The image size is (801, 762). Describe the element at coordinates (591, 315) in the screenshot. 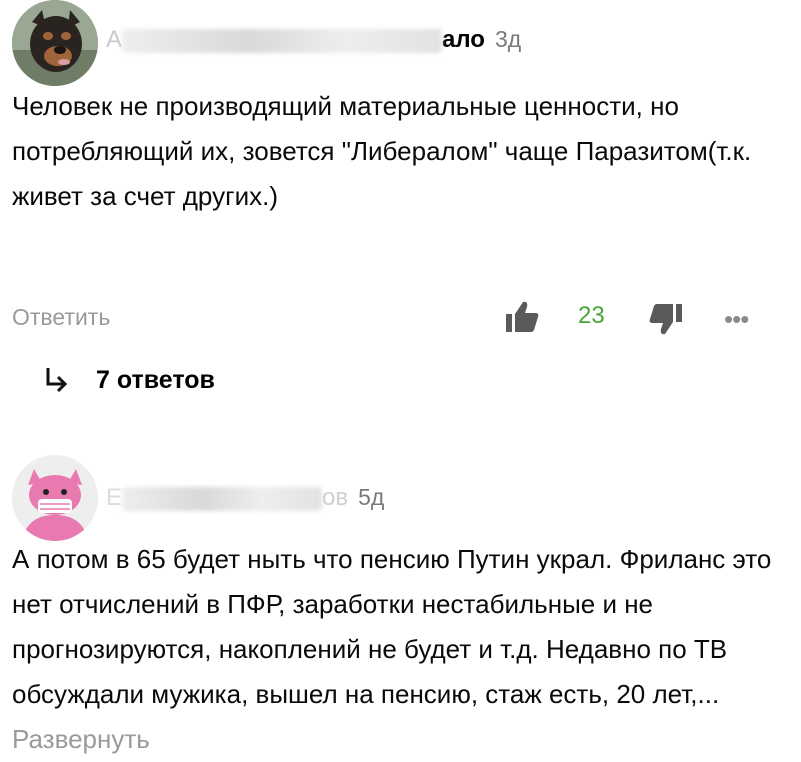

I see `like-count: 23` at that location.